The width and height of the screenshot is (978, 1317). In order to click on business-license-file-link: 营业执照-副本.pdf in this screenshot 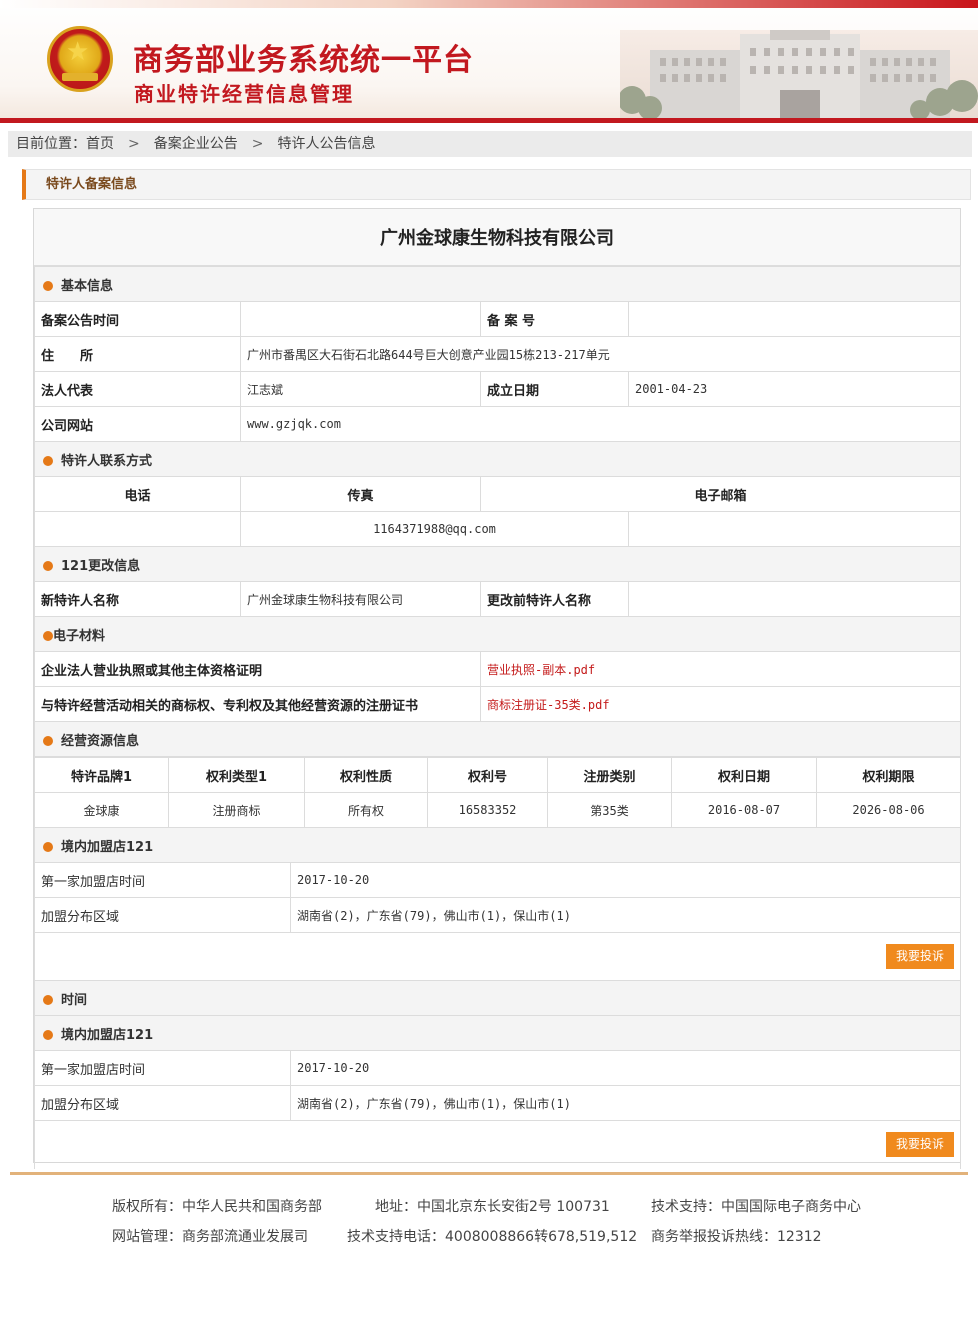, I will do `click(541, 670)`.